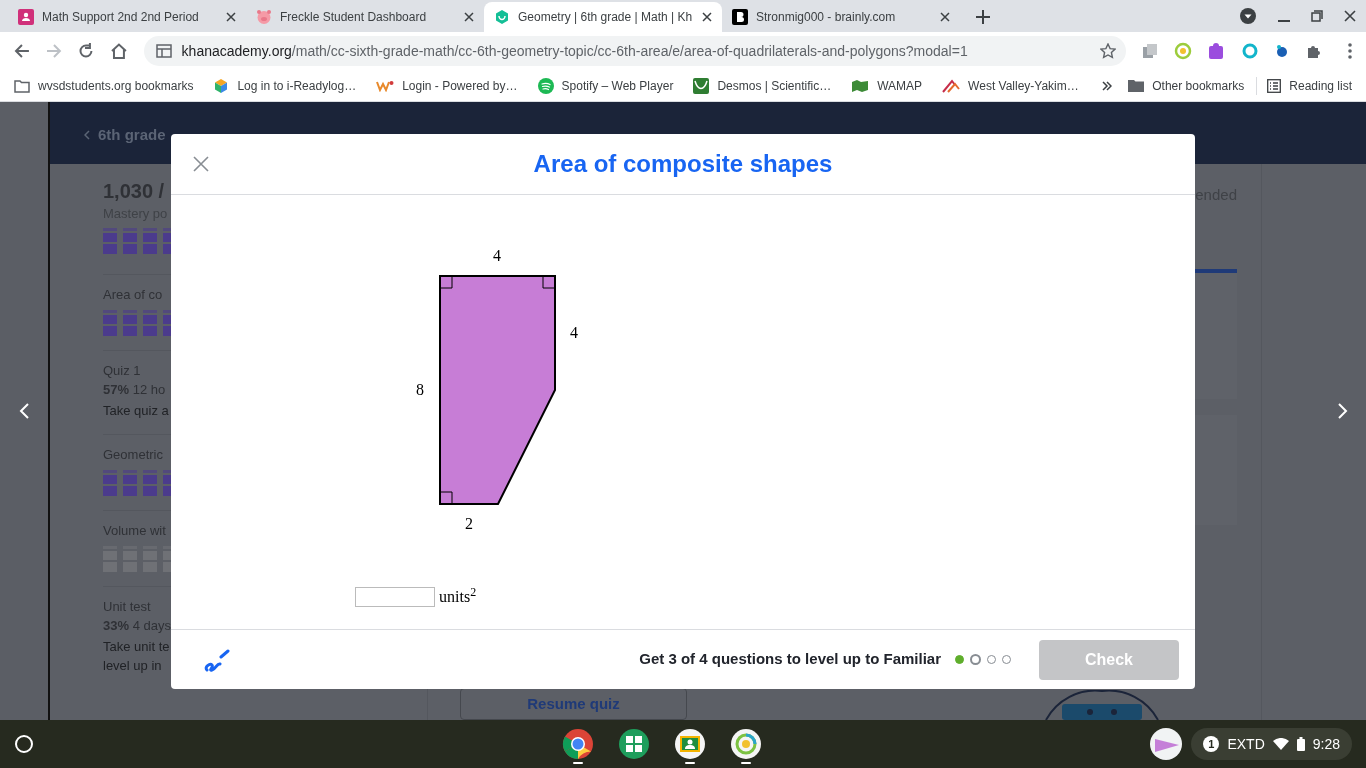  Describe the element at coordinates (469, 523) in the screenshot. I see `side-length-label: 2` at that location.